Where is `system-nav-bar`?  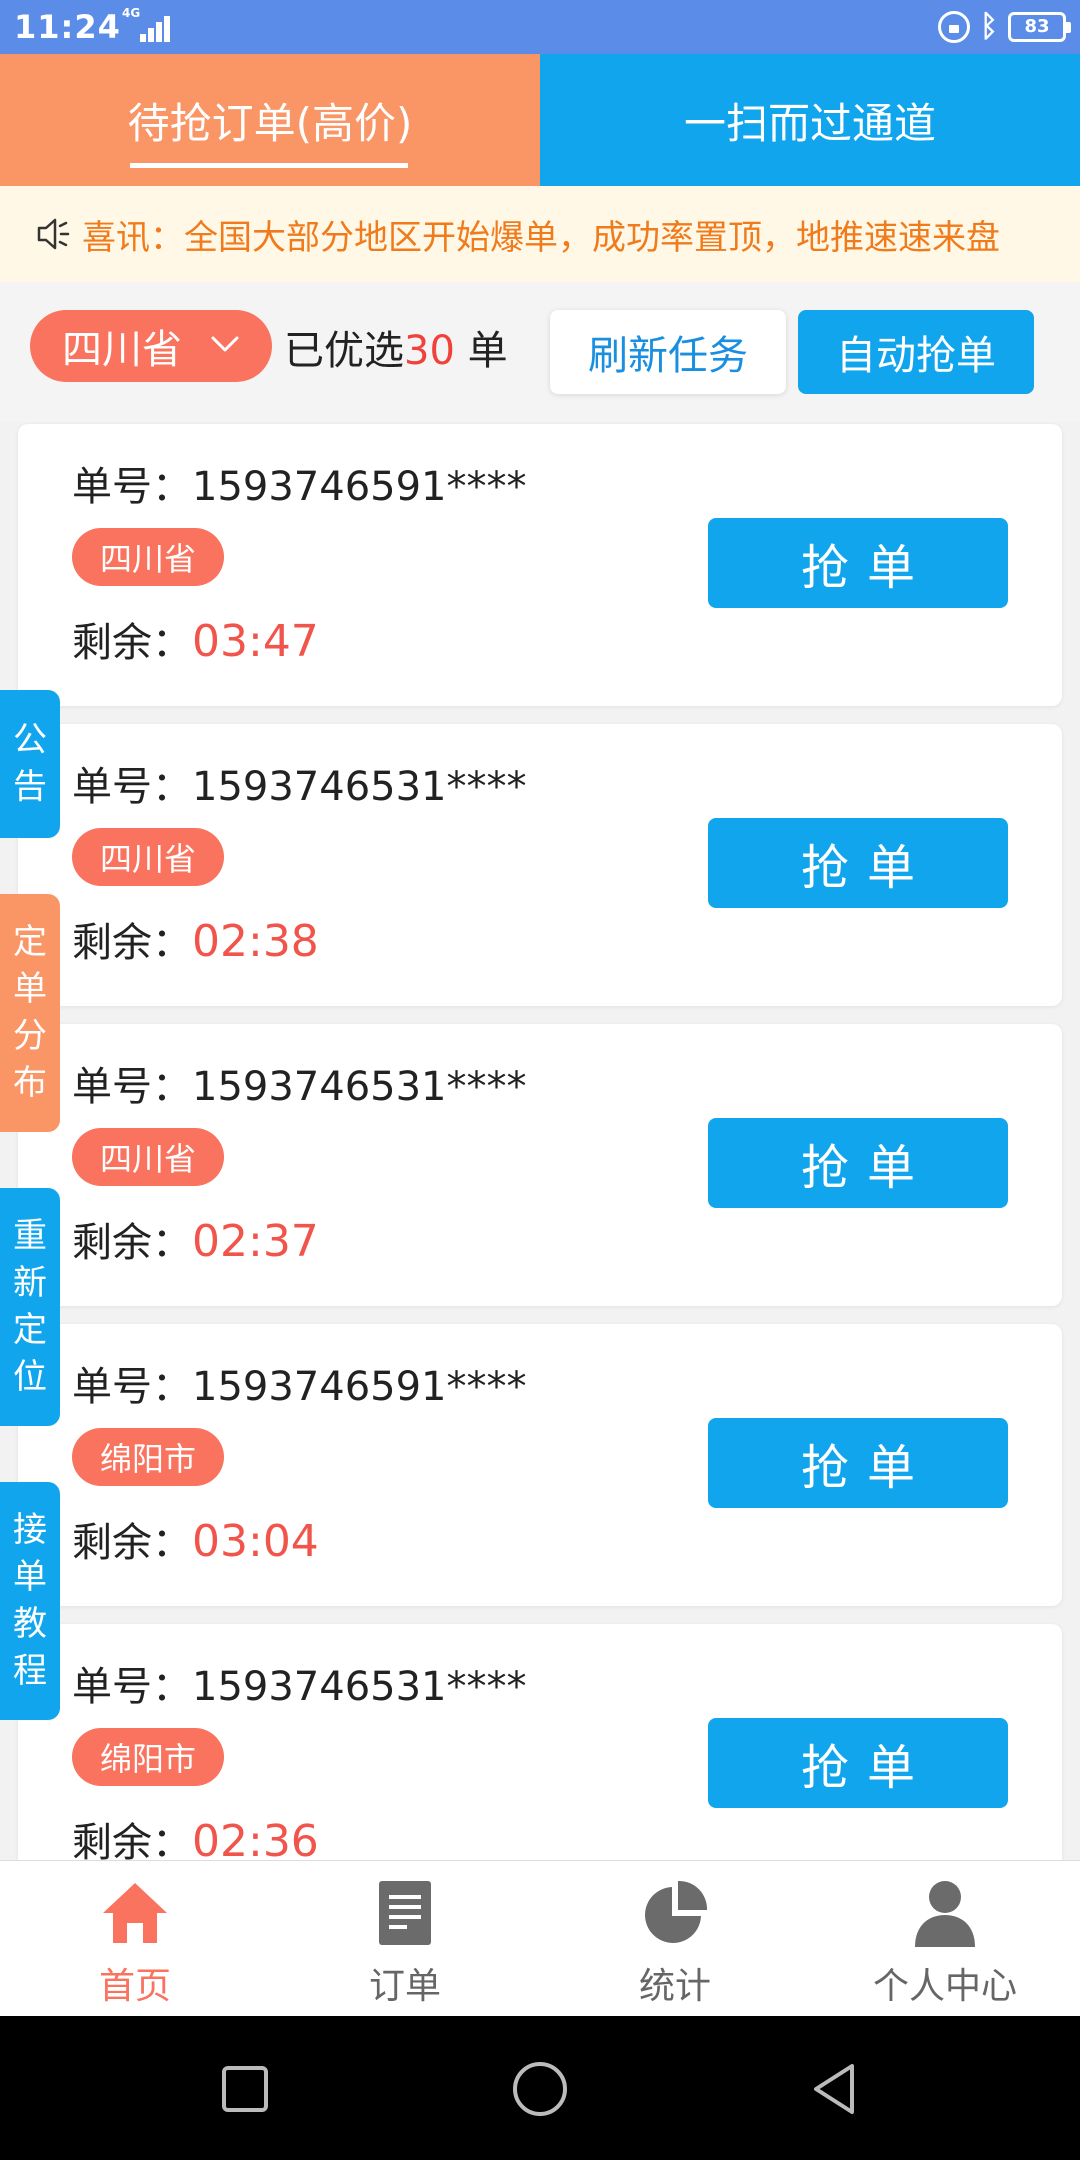 system-nav-bar is located at coordinates (540, 2088).